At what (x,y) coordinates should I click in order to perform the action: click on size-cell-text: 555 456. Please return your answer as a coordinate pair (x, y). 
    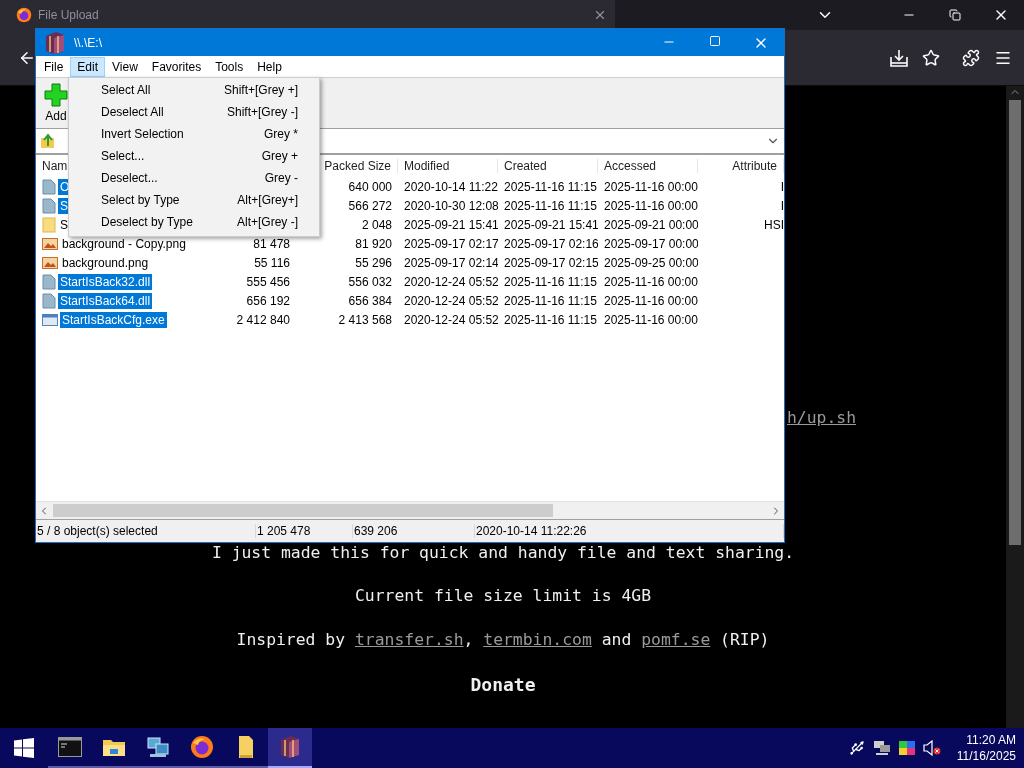
    Looking at the image, I should click on (268, 281).